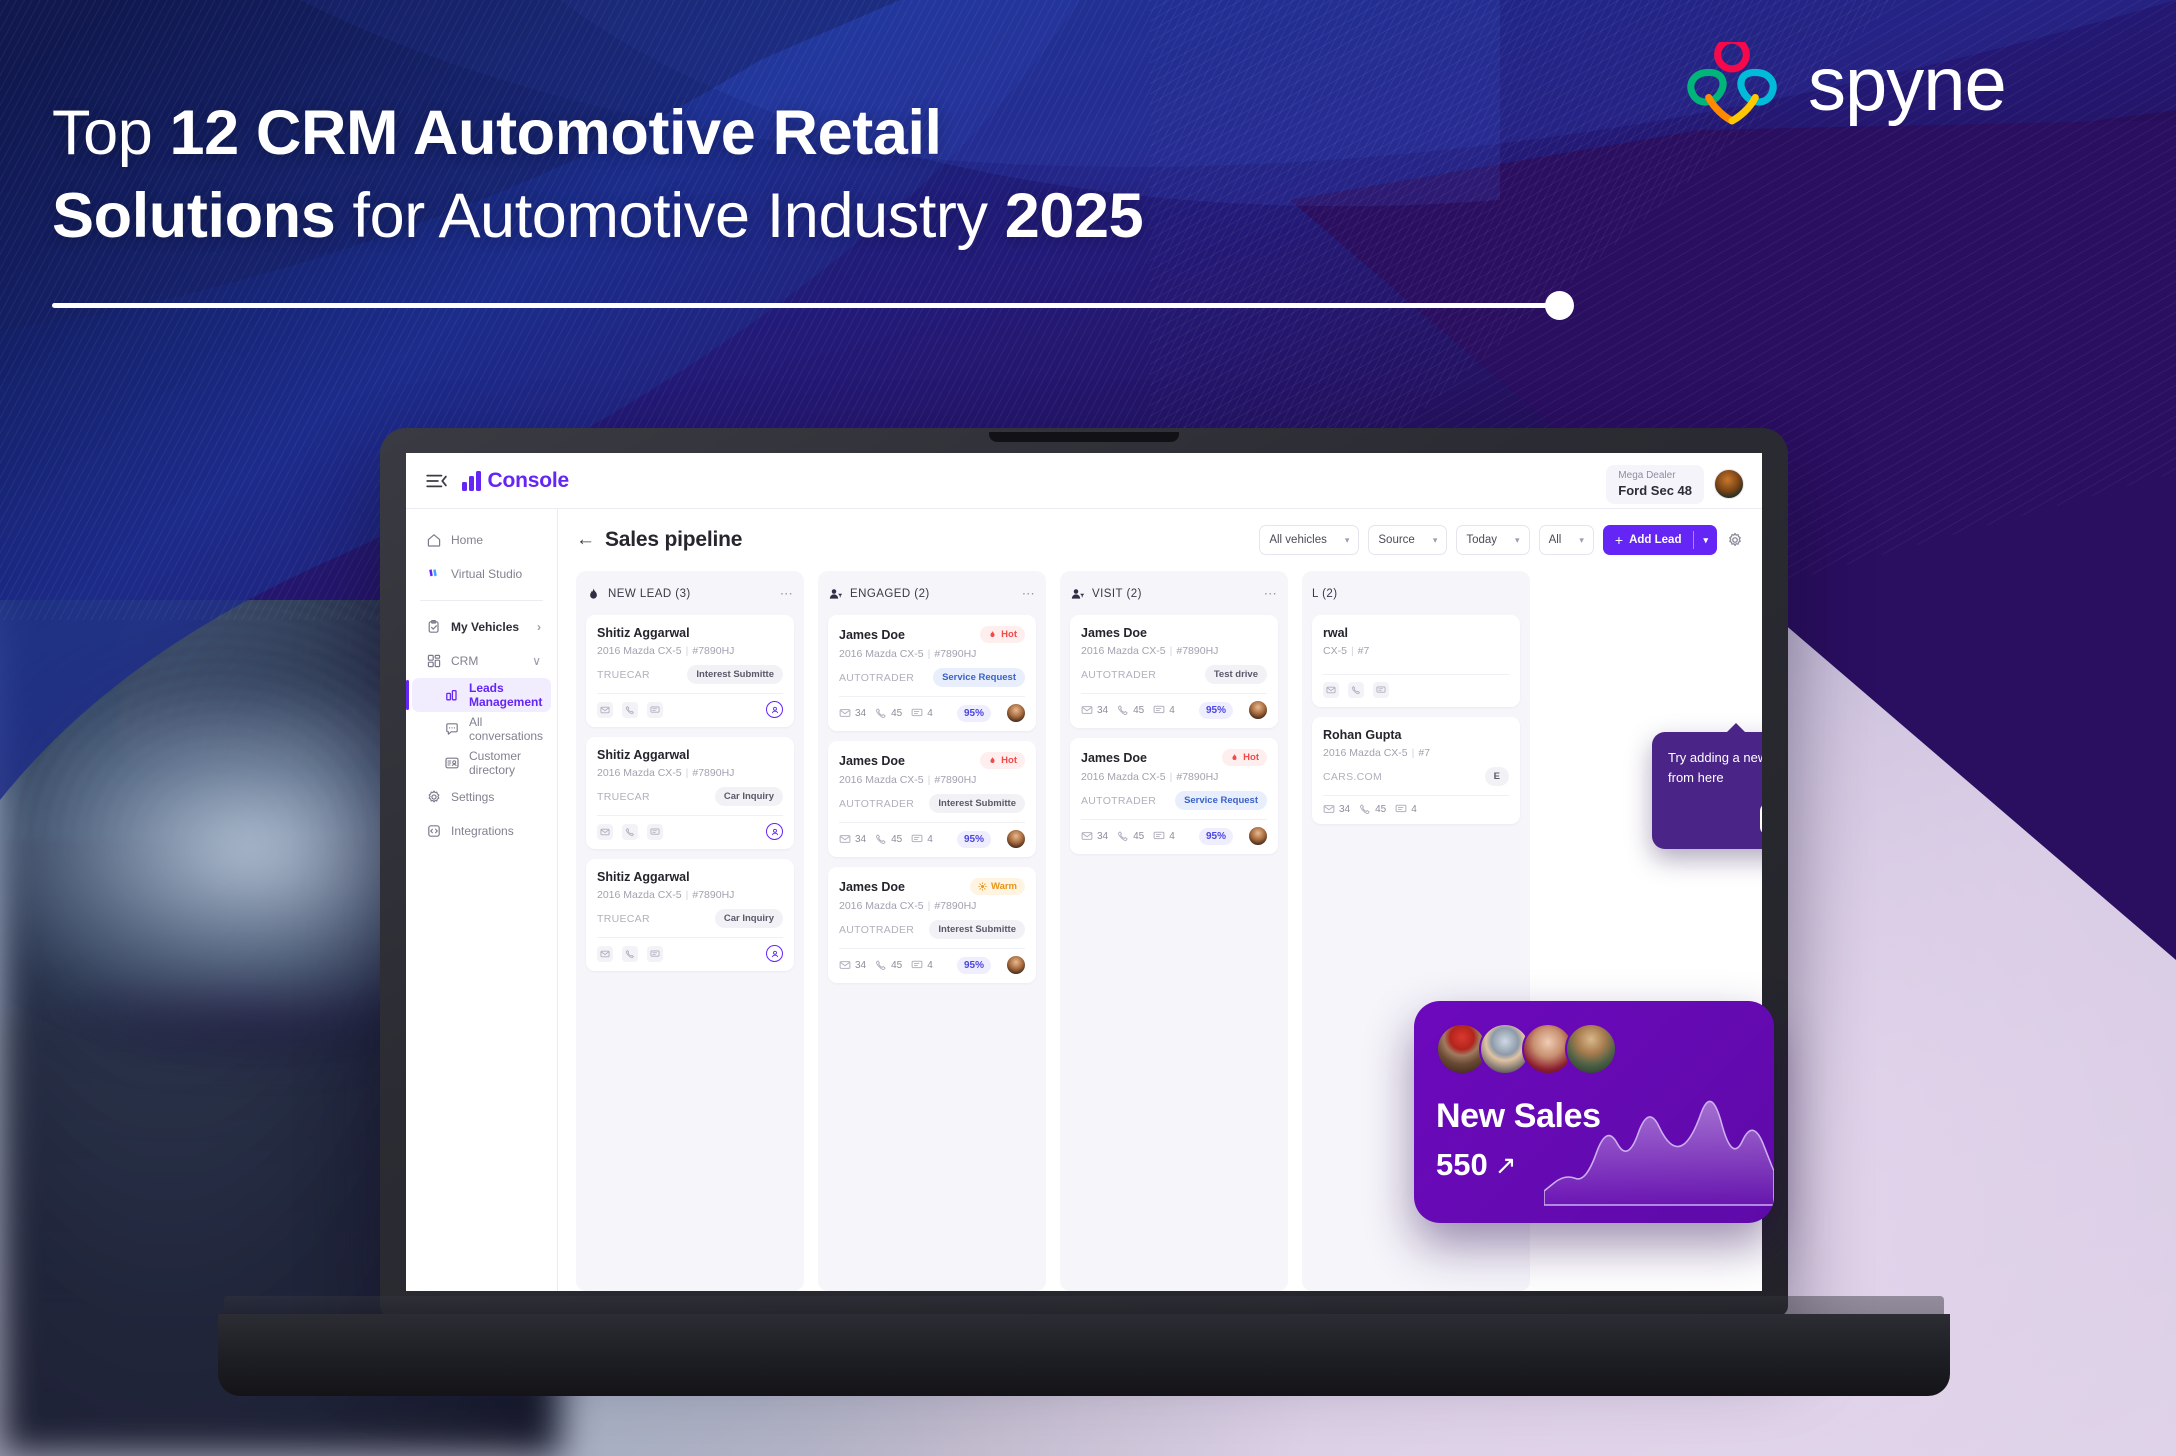 The width and height of the screenshot is (2176, 1456). Describe the element at coordinates (452, 729) in the screenshot. I see `chat-icon` at that location.